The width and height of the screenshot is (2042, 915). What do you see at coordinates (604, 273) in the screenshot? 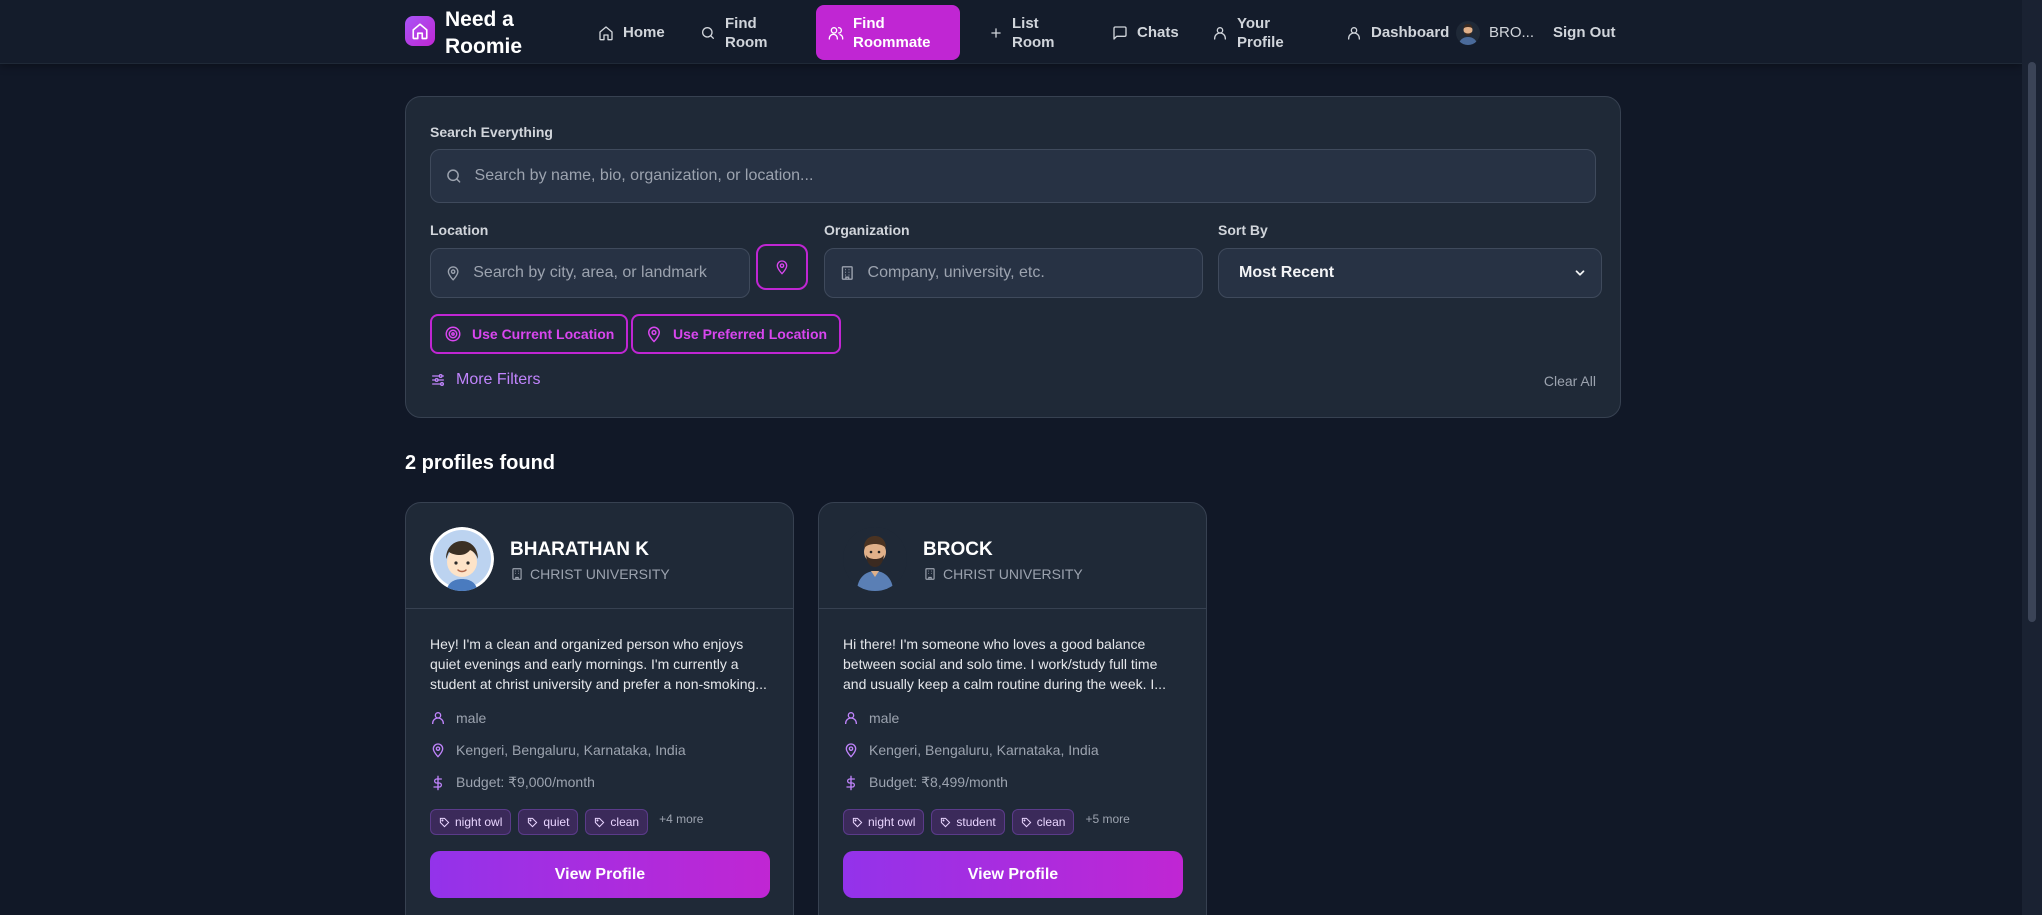
I see `location-input` at bounding box center [604, 273].